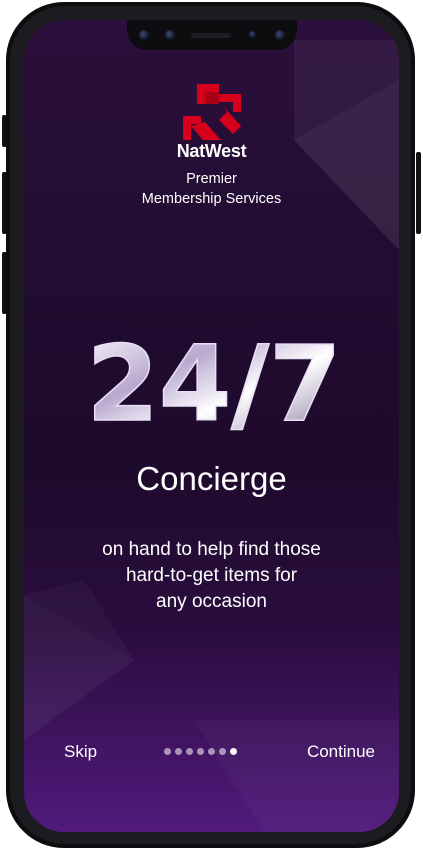 The image size is (423, 852). What do you see at coordinates (170, 35) in the screenshot?
I see `sensor-icon` at bounding box center [170, 35].